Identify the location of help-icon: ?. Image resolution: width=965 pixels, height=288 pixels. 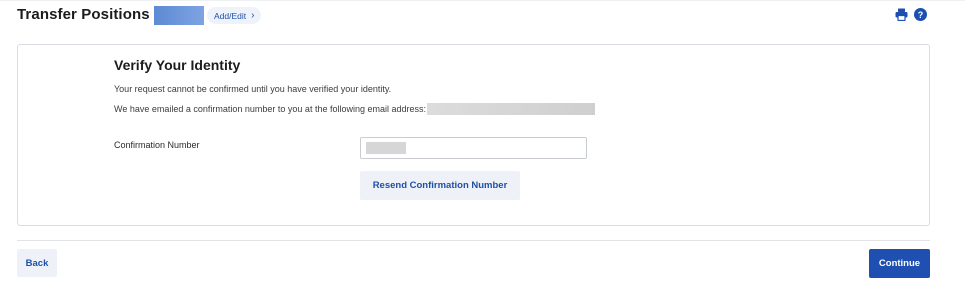
(920, 14).